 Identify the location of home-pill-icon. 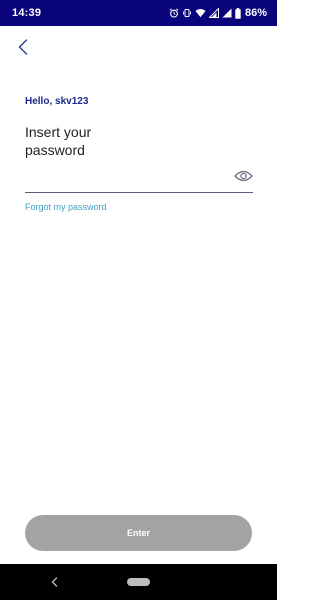
(138, 582).